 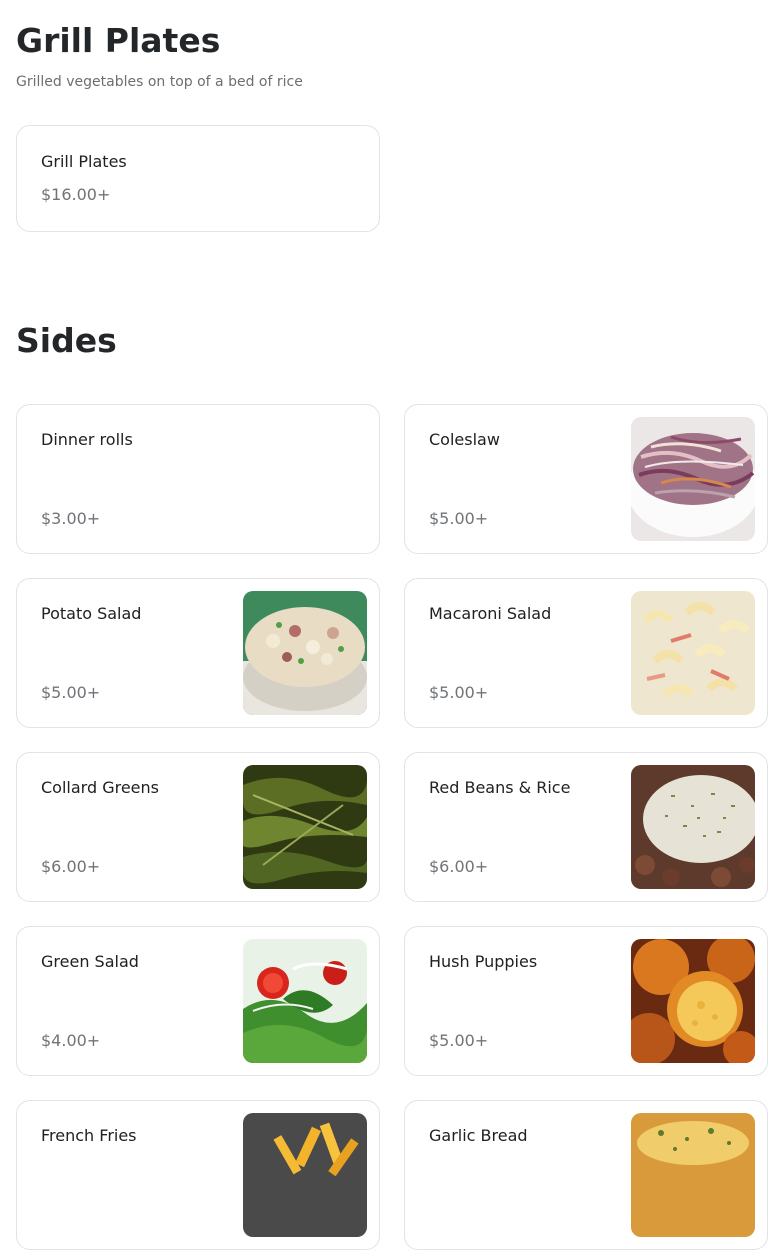 What do you see at coordinates (71, 518) in the screenshot?
I see `menu-item-price: $3.00+` at bounding box center [71, 518].